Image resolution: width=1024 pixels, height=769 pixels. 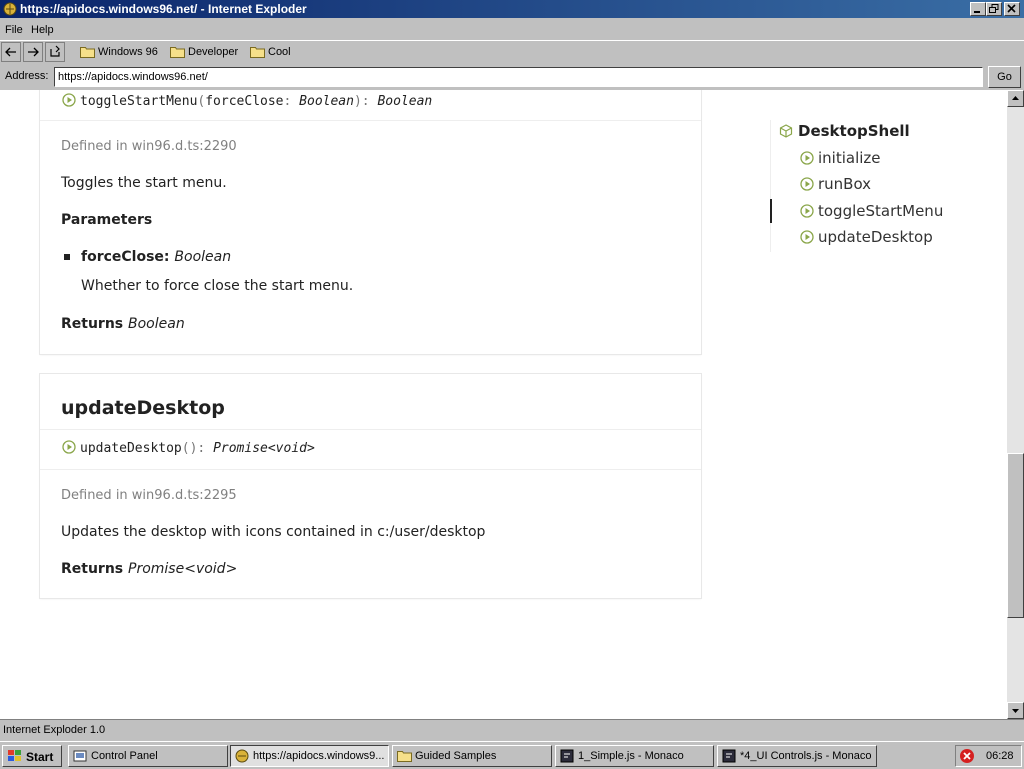 What do you see at coordinates (107, 220) in the screenshot?
I see `parameters-heading: Parameters` at bounding box center [107, 220].